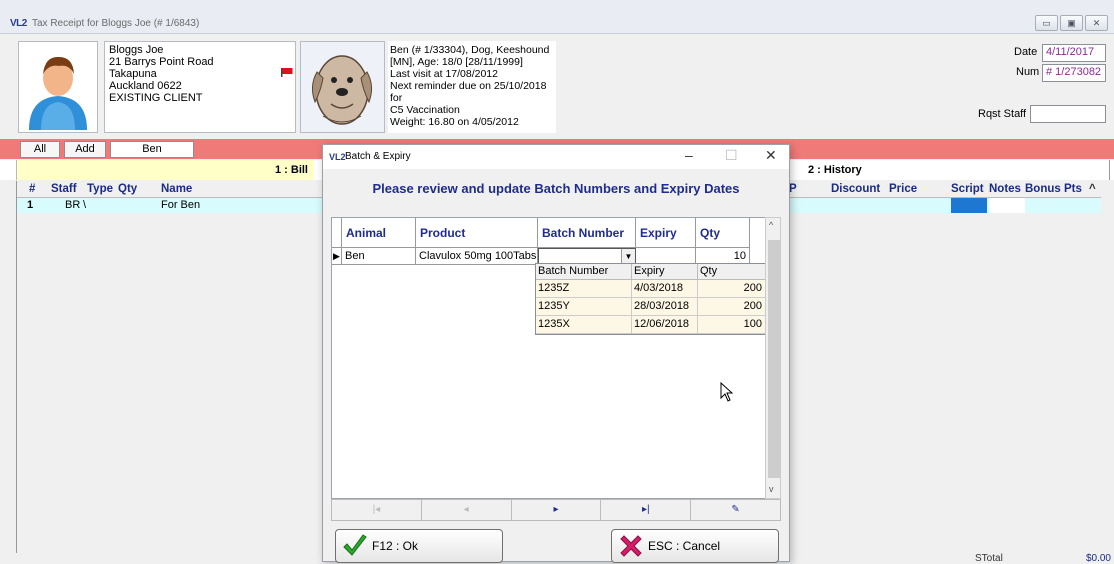 Image resolution: width=1114 pixels, height=564 pixels. I want to click on dialog-titlebar: VL2 Batch & Expiry – ☐ ✕, so click(556, 157).